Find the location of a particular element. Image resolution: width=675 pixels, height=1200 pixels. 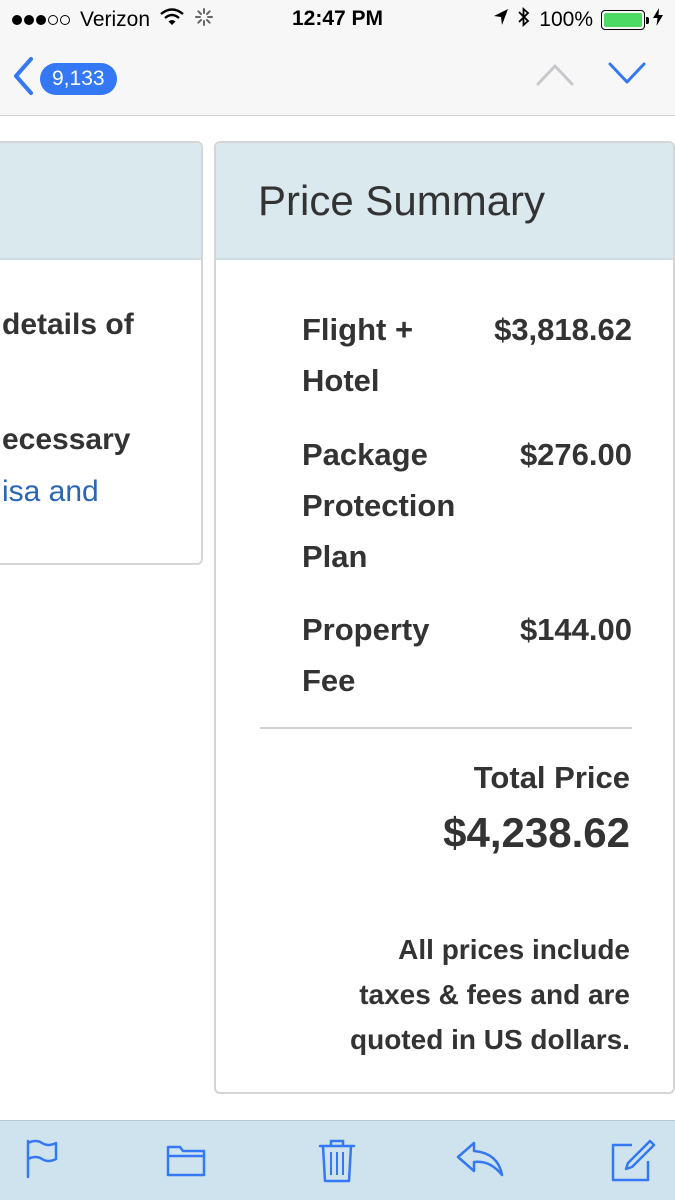

line-item-amount: $276.00 is located at coordinates (575, 454).